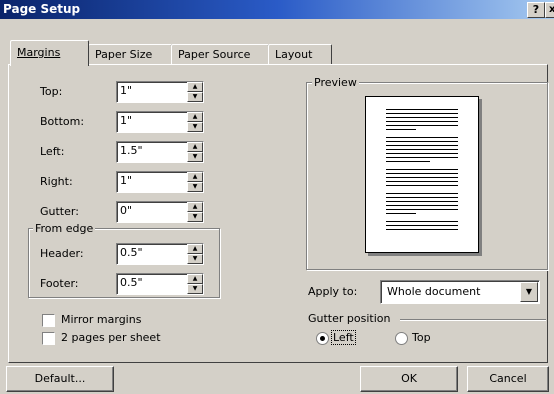 This screenshot has width=554, height=394. Describe the element at coordinates (335, 82) in the screenshot. I see `preview-title: Preview` at that location.